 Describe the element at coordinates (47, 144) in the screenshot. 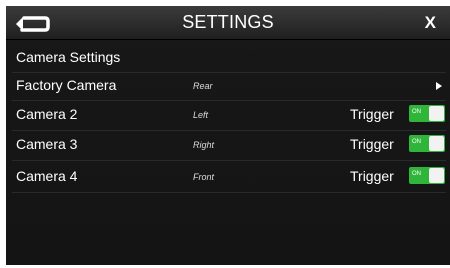

I see `row-label: Camera 3` at that location.